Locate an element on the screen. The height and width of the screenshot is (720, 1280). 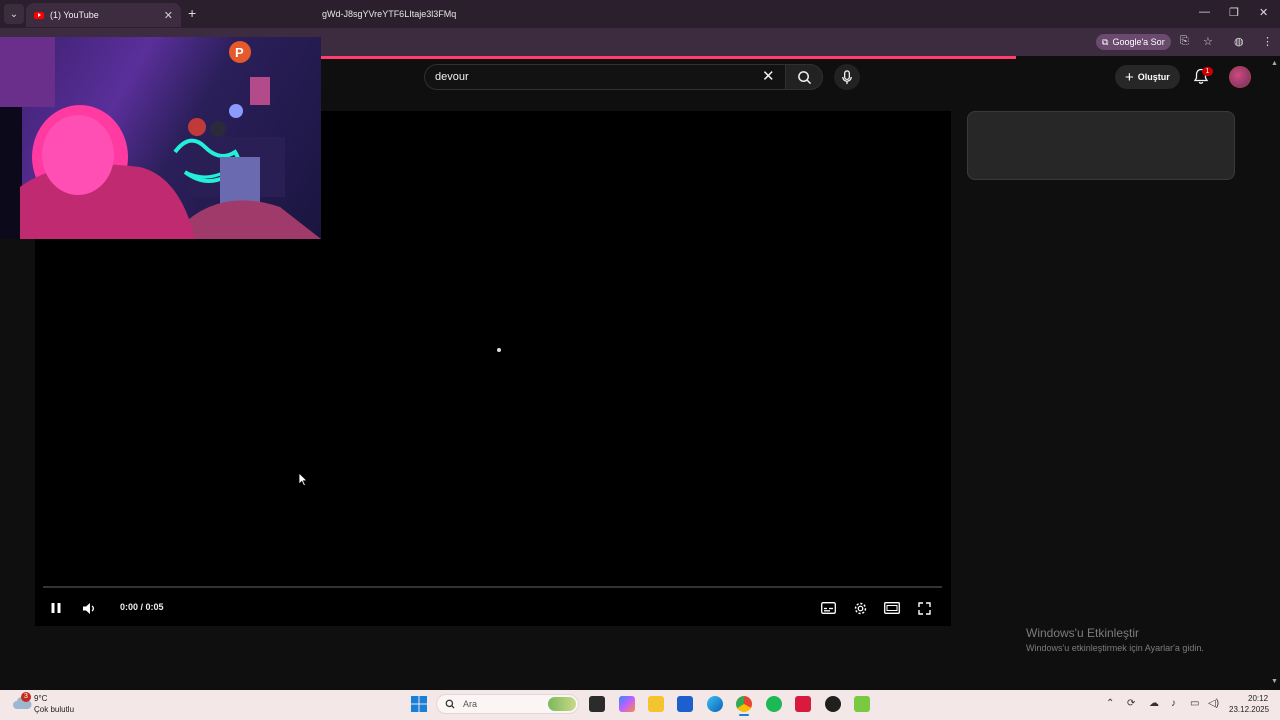
theater-mode-icon is located at coordinates (892, 608).